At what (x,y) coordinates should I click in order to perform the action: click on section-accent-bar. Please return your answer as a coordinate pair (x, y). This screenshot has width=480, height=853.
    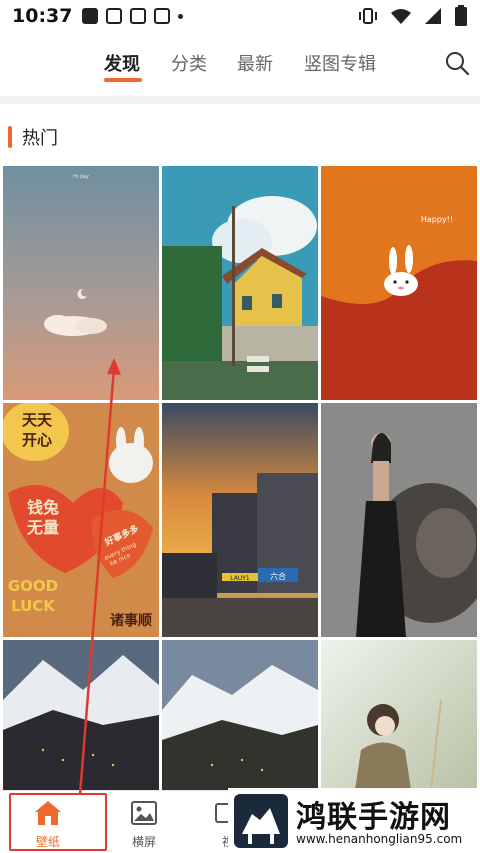
    Looking at the image, I should click on (10, 137).